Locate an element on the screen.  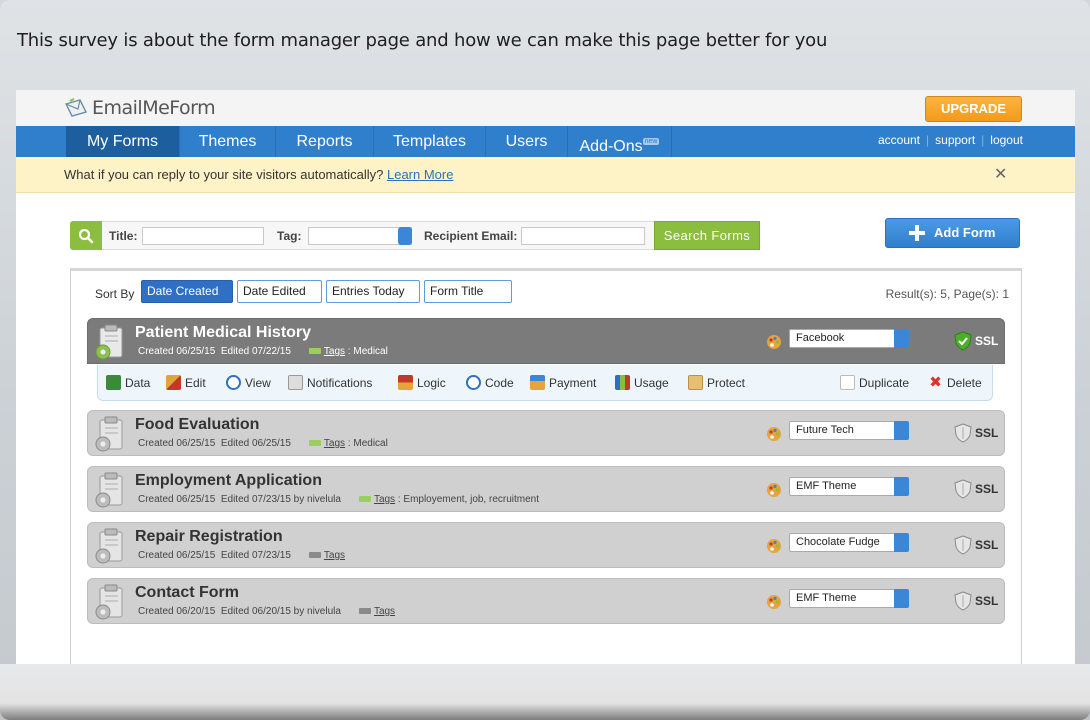
upgrade-button: UPGRADE is located at coordinates (973, 109).